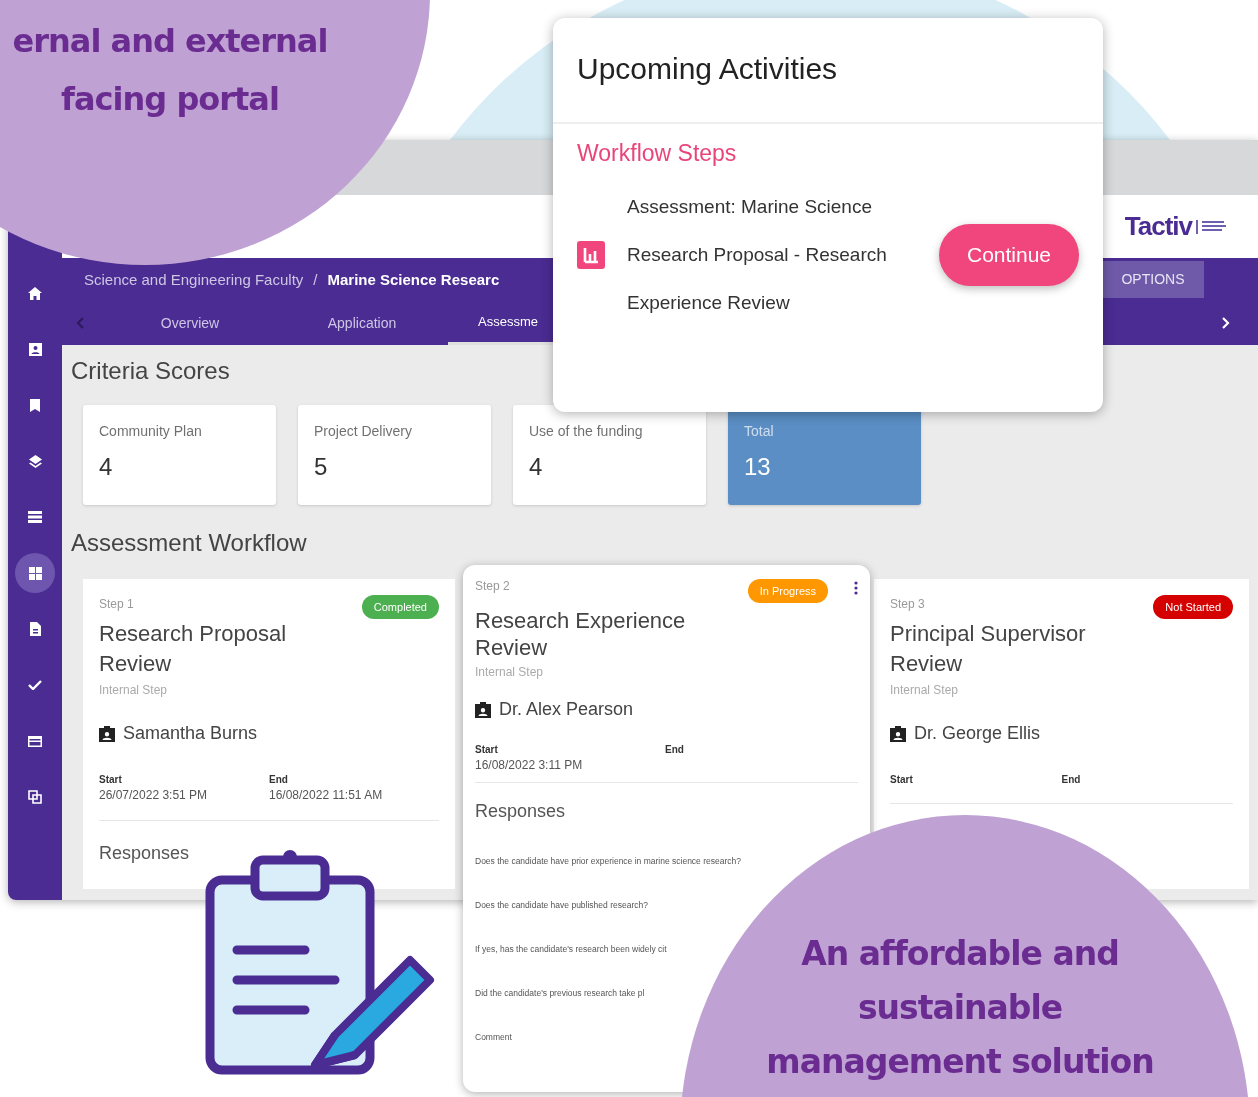  What do you see at coordinates (190, 733) in the screenshot?
I see `assignee-name: Samantha Burns` at bounding box center [190, 733].